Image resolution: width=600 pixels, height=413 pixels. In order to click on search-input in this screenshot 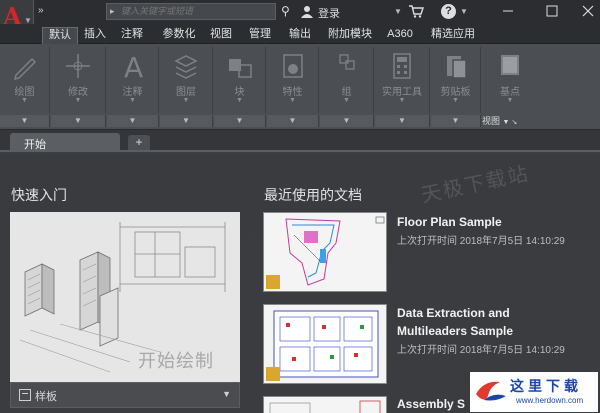, I will do `click(196, 11)`.